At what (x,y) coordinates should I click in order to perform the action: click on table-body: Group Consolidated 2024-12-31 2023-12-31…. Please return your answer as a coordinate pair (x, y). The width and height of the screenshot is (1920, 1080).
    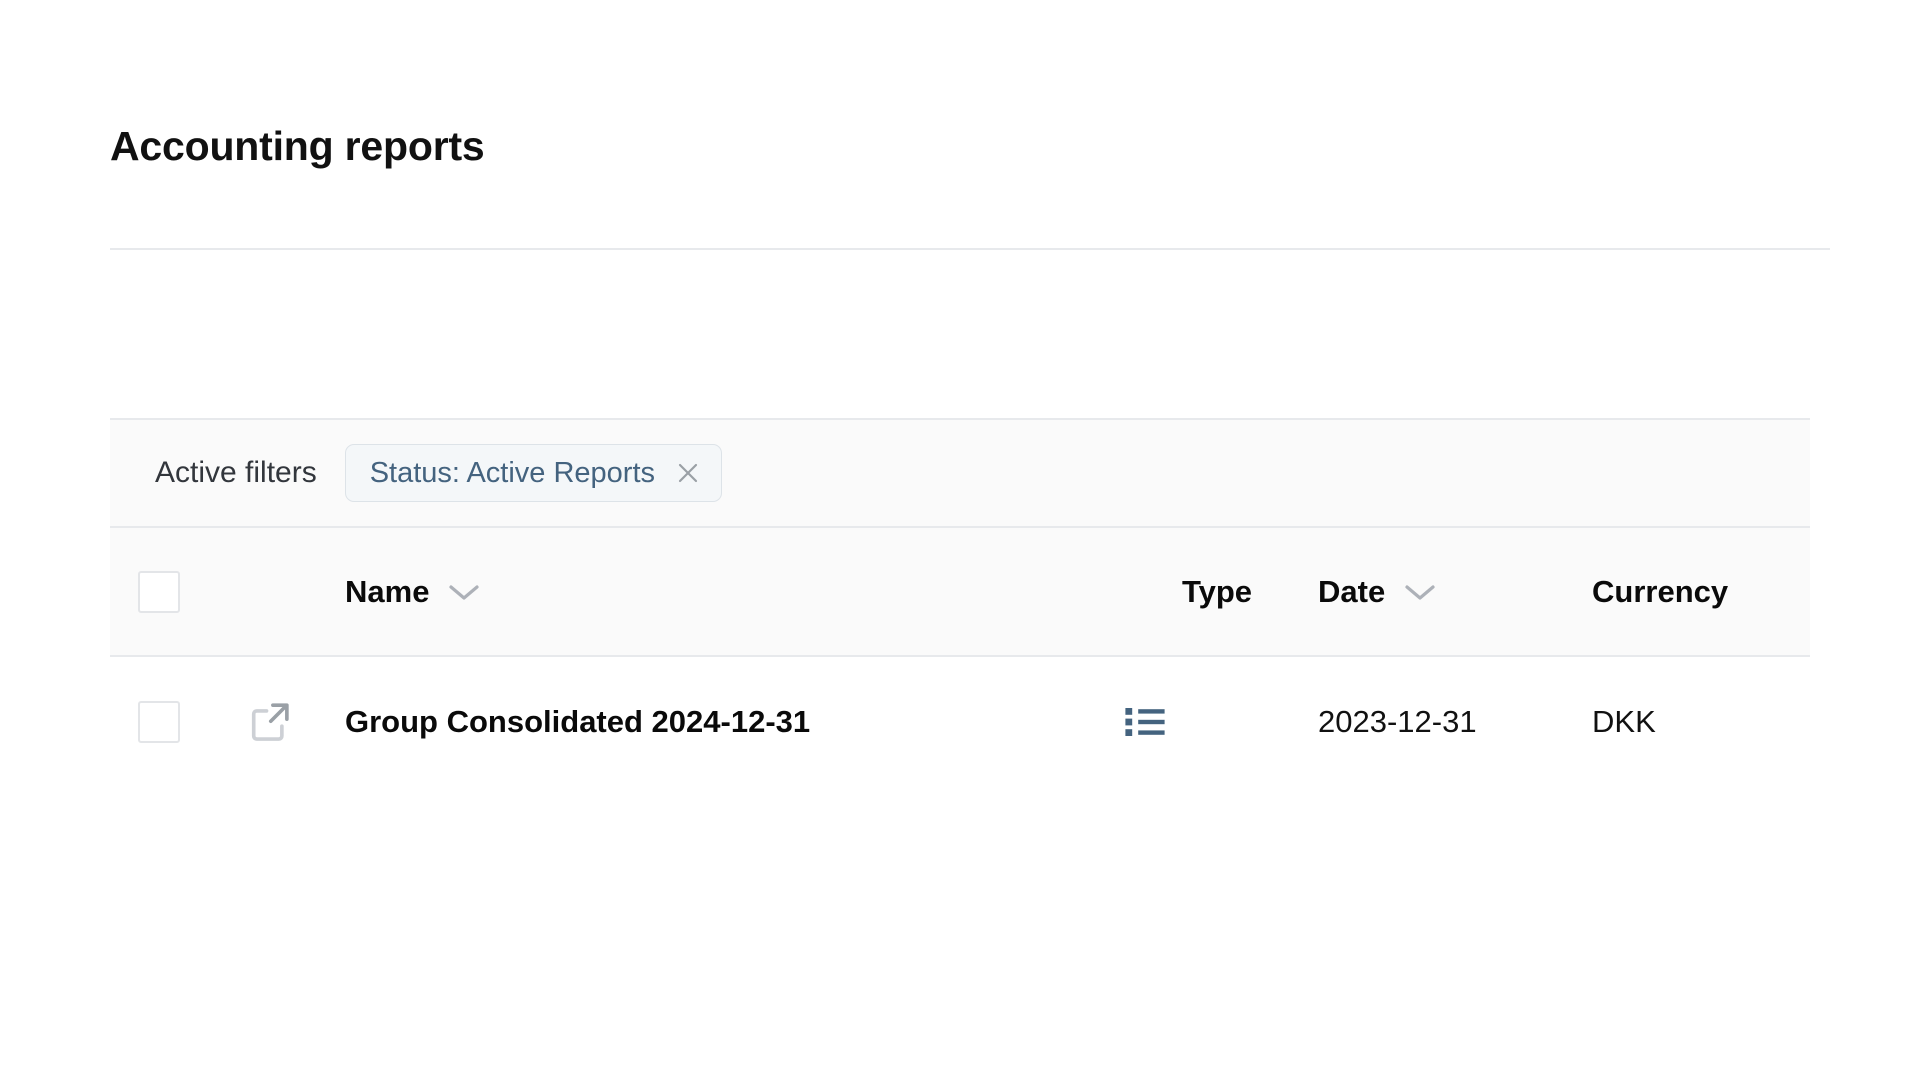
    Looking at the image, I should click on (960, 722).